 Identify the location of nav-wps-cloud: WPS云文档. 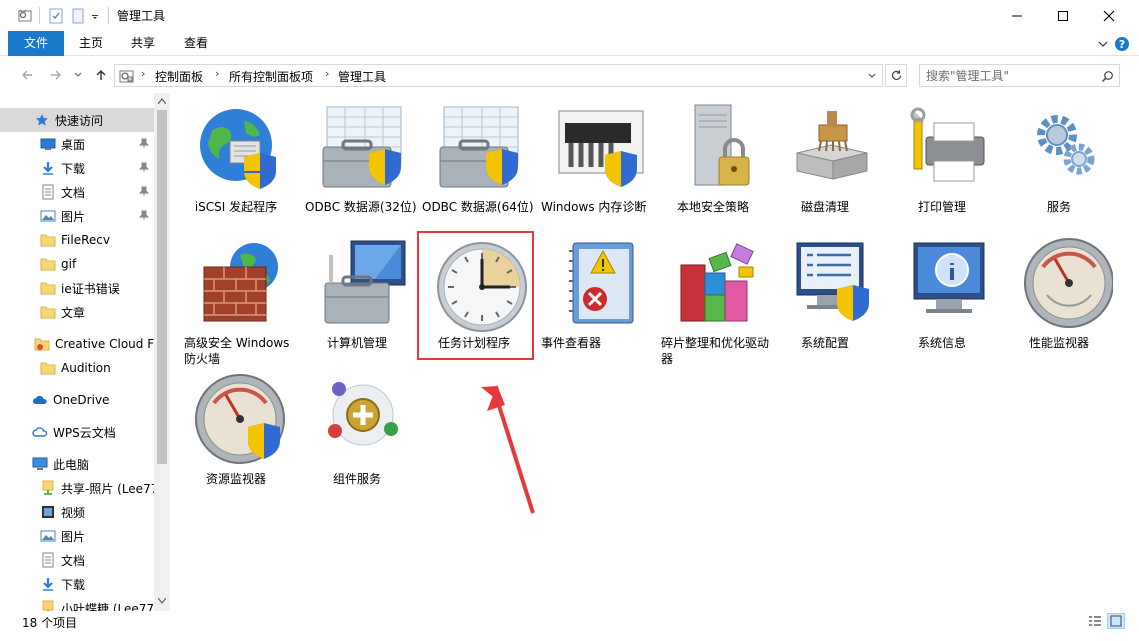
(77, 432).